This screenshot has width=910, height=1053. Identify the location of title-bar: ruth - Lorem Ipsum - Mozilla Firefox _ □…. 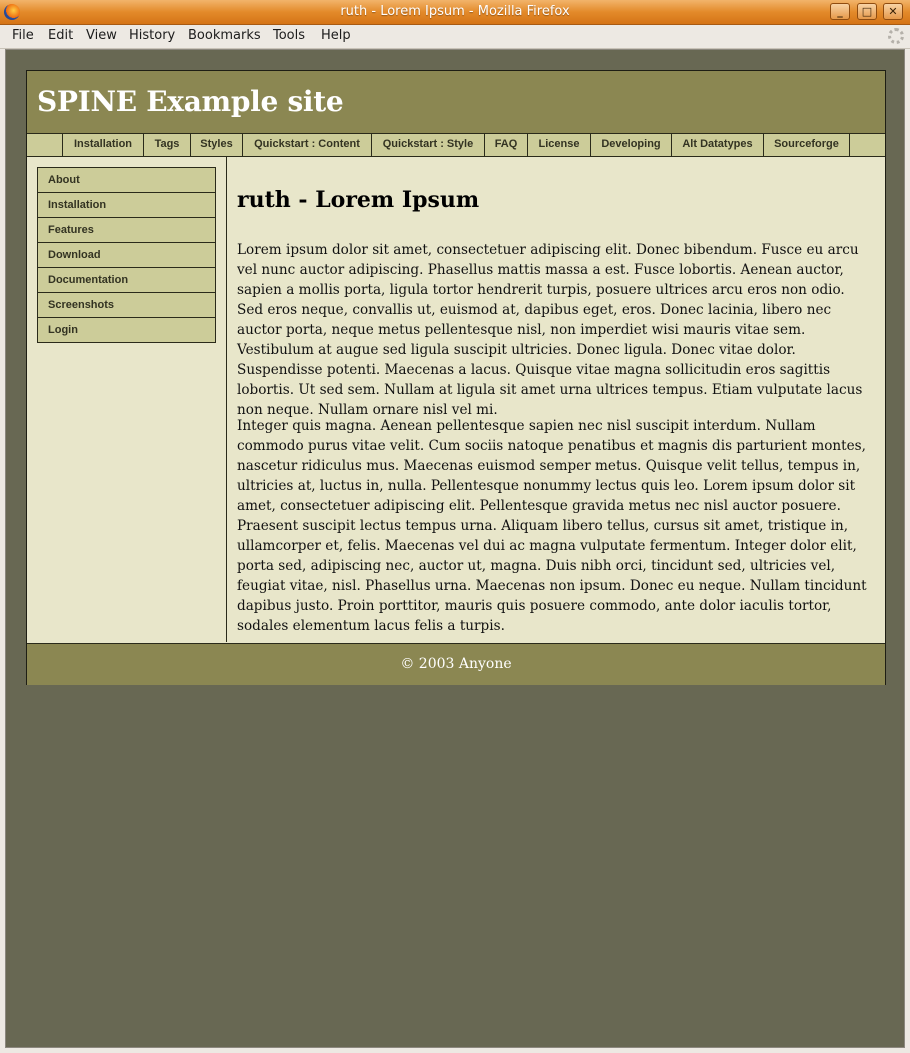
(455, 12).